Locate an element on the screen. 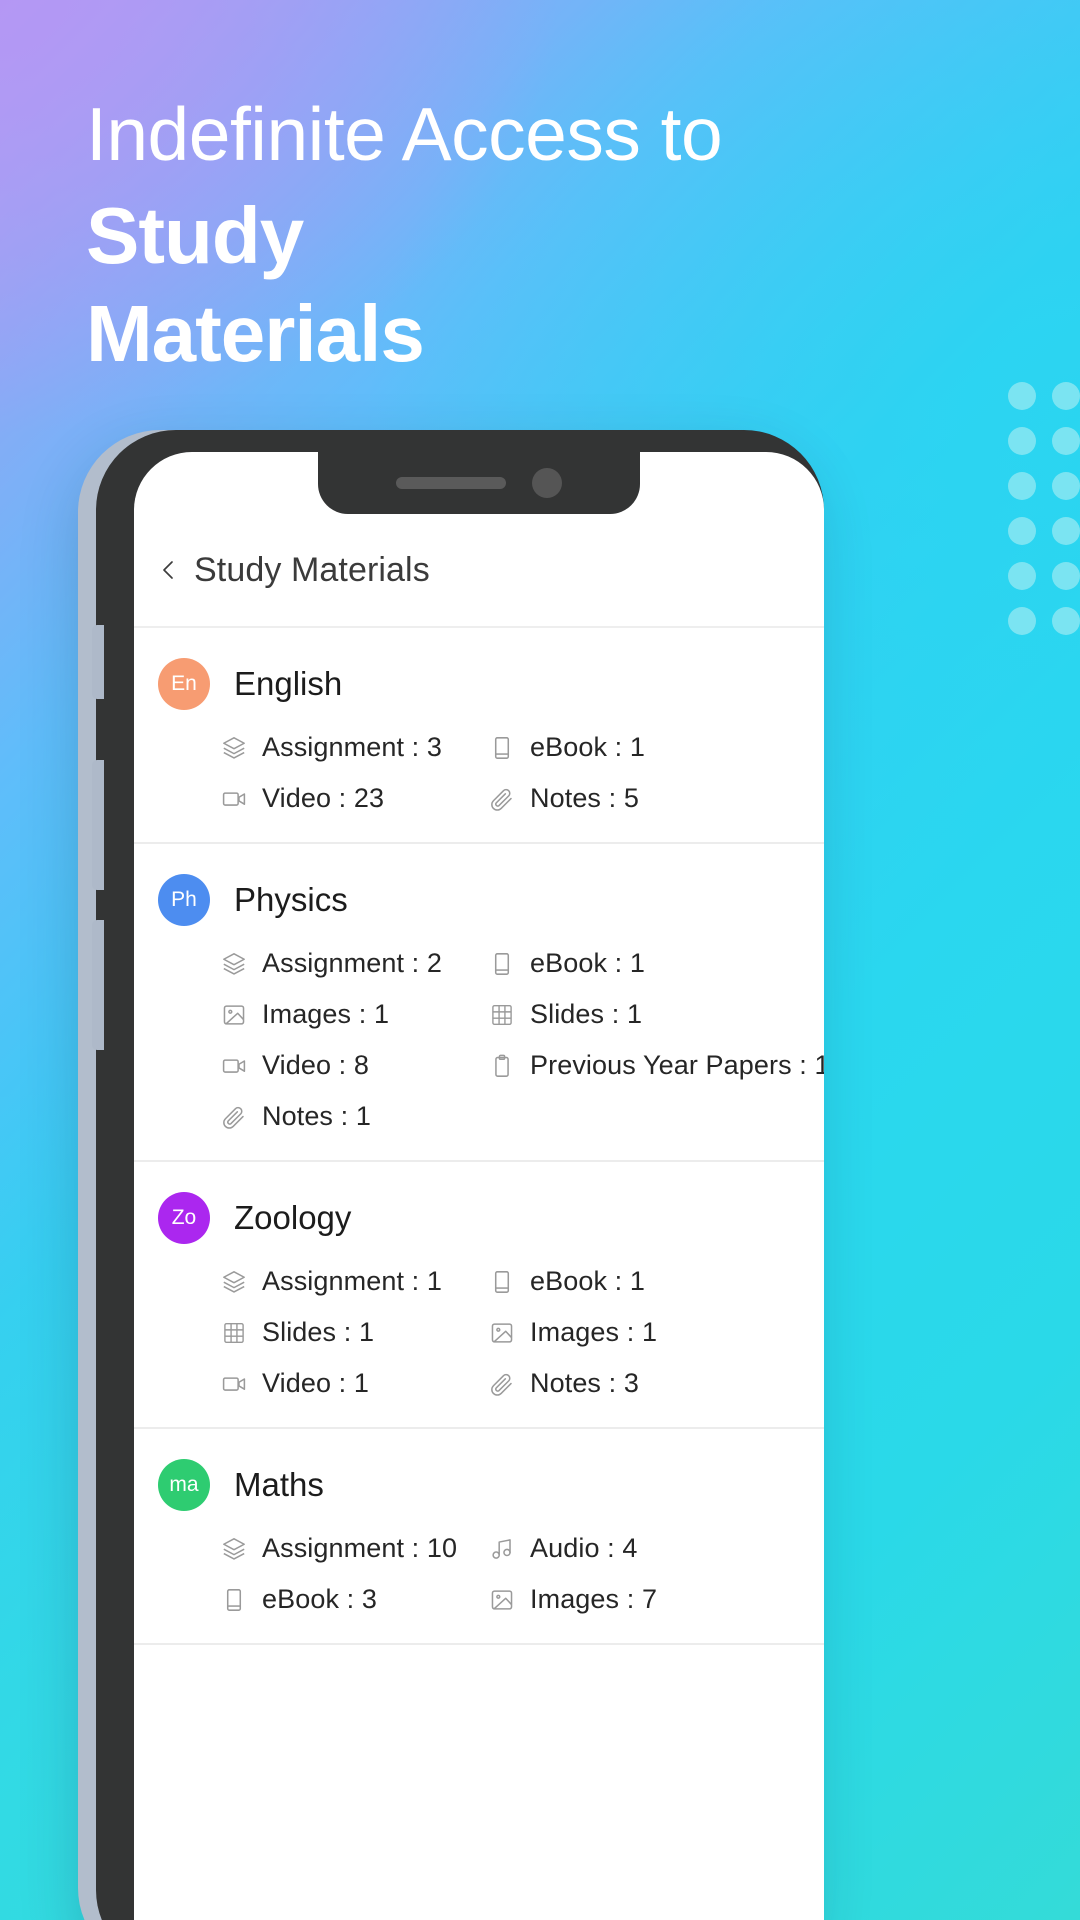 This screenshot has height=1920, width=1080. notch-speaker is located at coordinates (451, 483).